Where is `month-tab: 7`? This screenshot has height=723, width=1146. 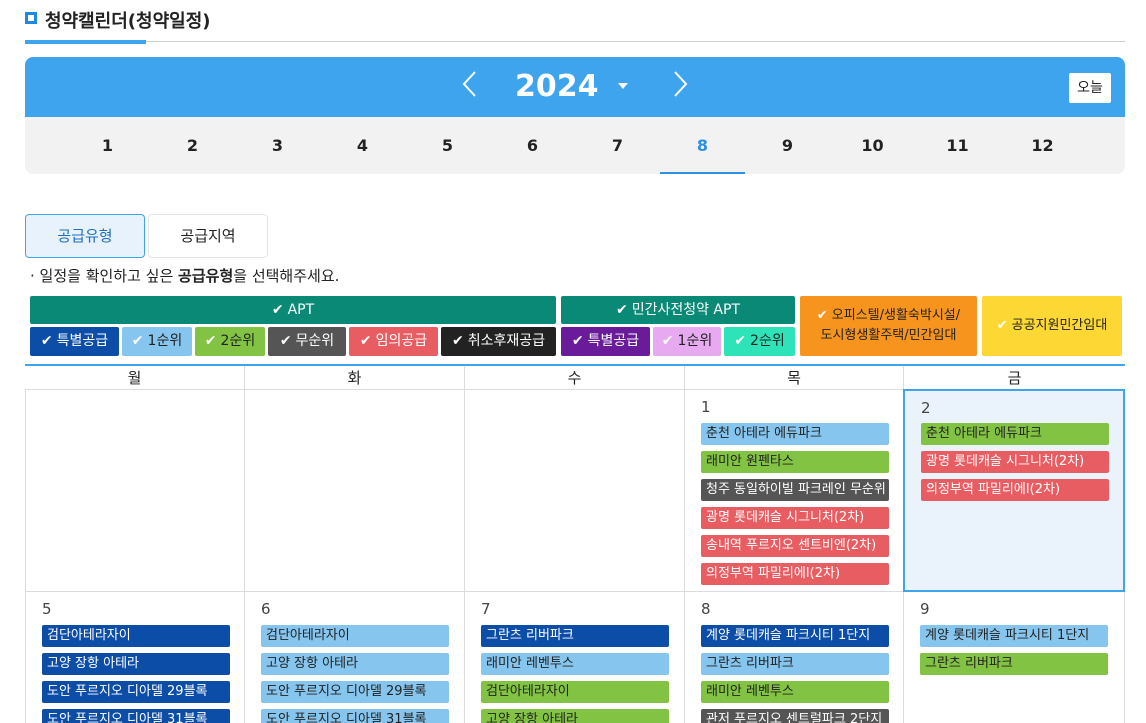
month-tab: 7 is located at coordinates (617, 145).